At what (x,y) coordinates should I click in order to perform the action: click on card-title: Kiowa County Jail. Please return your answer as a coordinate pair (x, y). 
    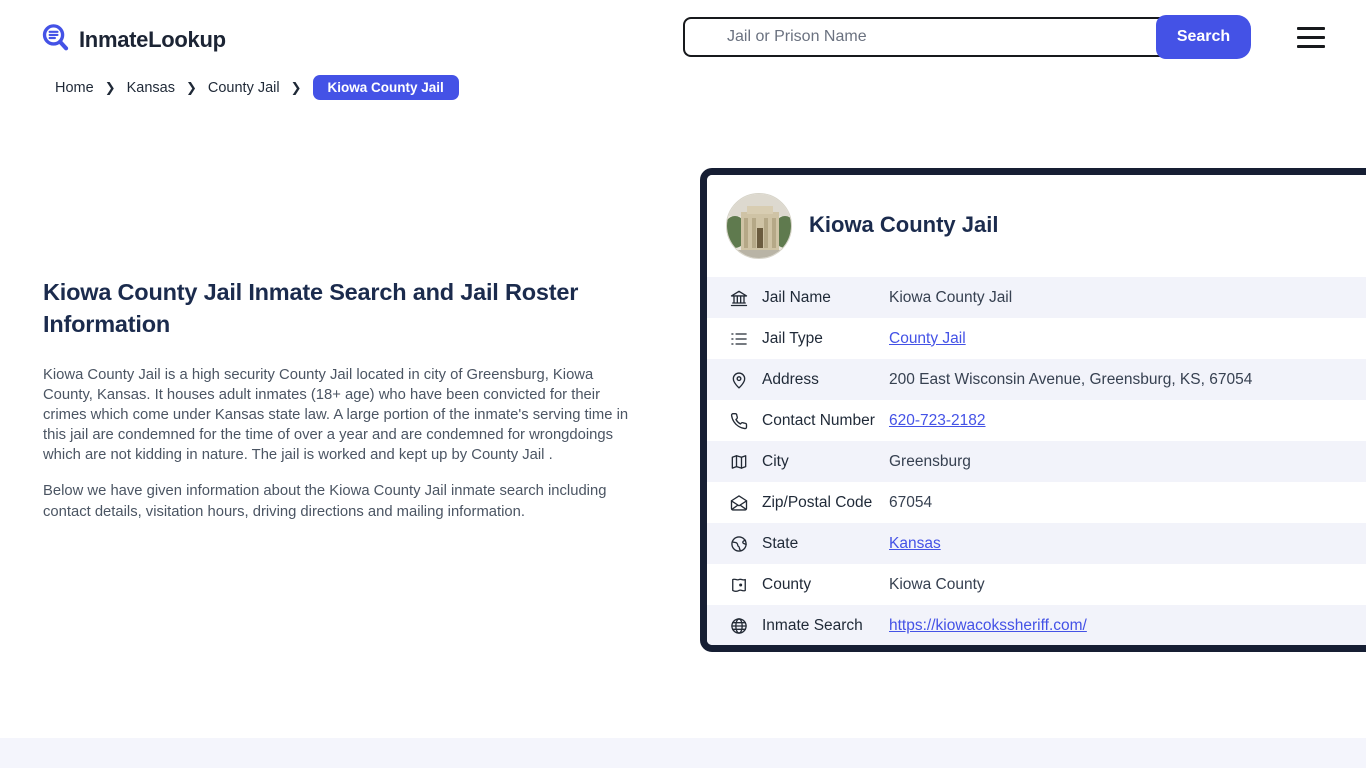
    Looking at the image, I should click on (904, 224).